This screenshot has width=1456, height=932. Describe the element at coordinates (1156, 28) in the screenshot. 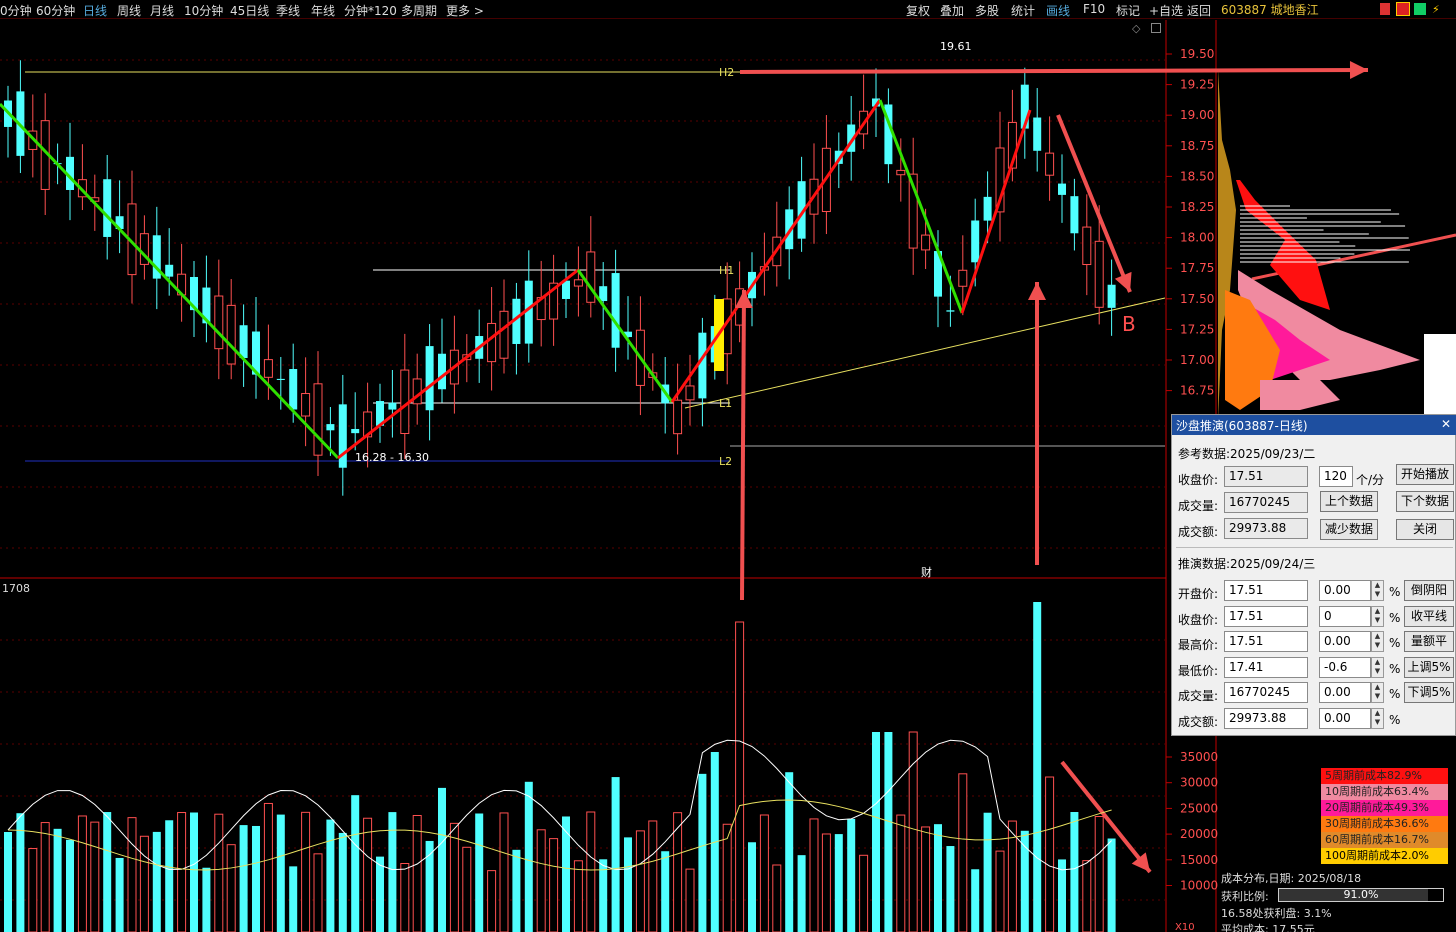

I see `panel-icon` at that location.